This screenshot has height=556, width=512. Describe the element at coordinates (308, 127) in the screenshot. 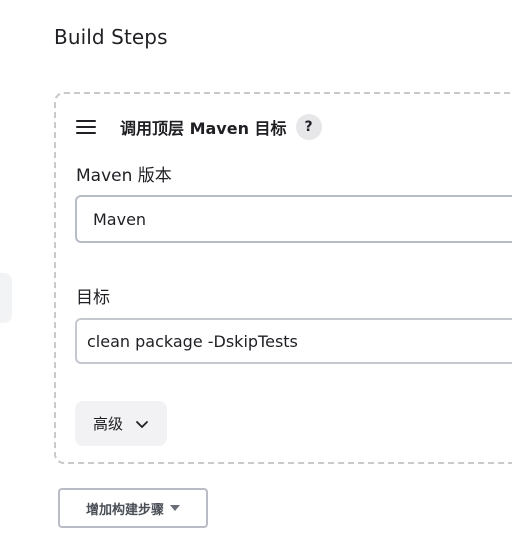

I see `help-button: ?` at that location.